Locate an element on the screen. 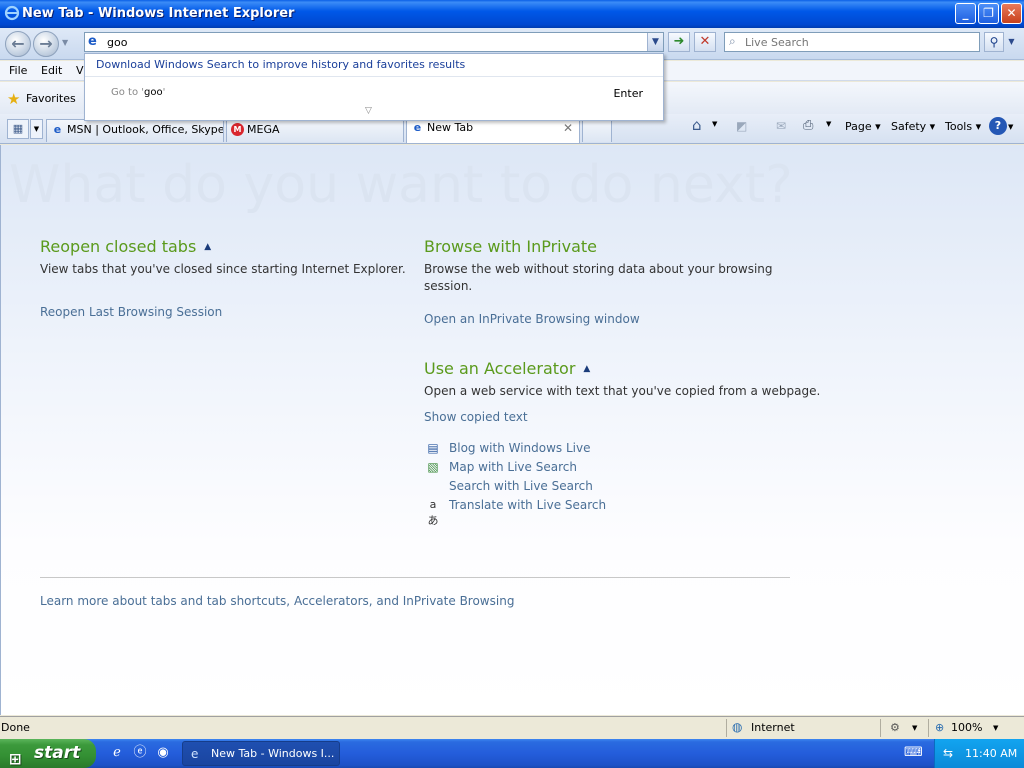 This screenshot has width=1024, height=768. back-arrow-icon: ← is located at coordinates (18, 43).